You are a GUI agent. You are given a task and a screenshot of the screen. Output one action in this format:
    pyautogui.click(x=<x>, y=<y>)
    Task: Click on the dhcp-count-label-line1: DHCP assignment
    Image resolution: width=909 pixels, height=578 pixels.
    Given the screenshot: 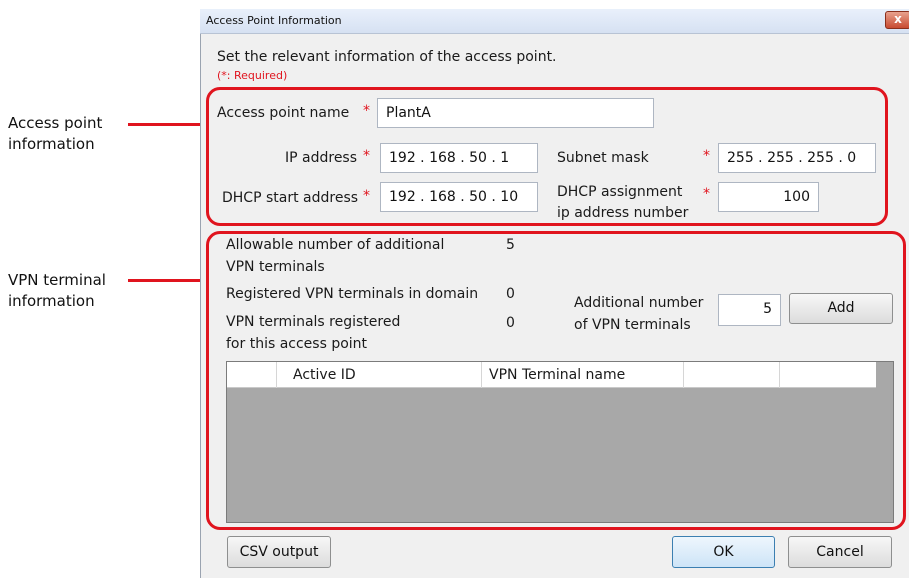 What is the action you would take?
    pyautogui.click(x=620, y=192)
    